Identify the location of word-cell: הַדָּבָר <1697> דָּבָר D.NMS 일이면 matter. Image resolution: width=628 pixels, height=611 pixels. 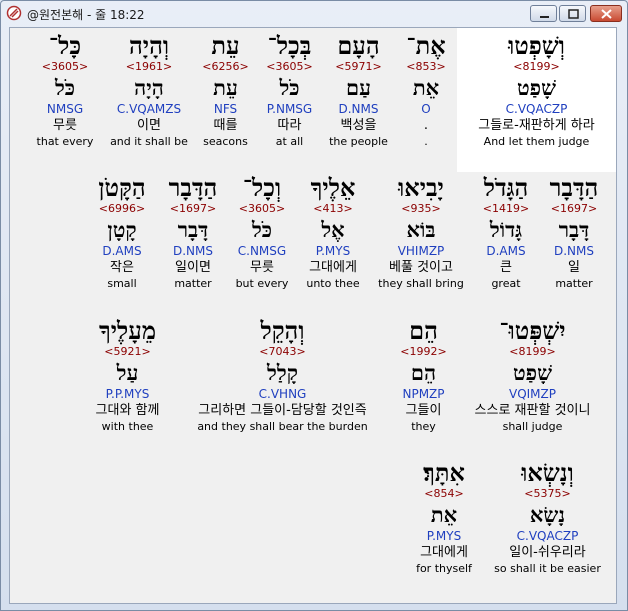
(193, 232).